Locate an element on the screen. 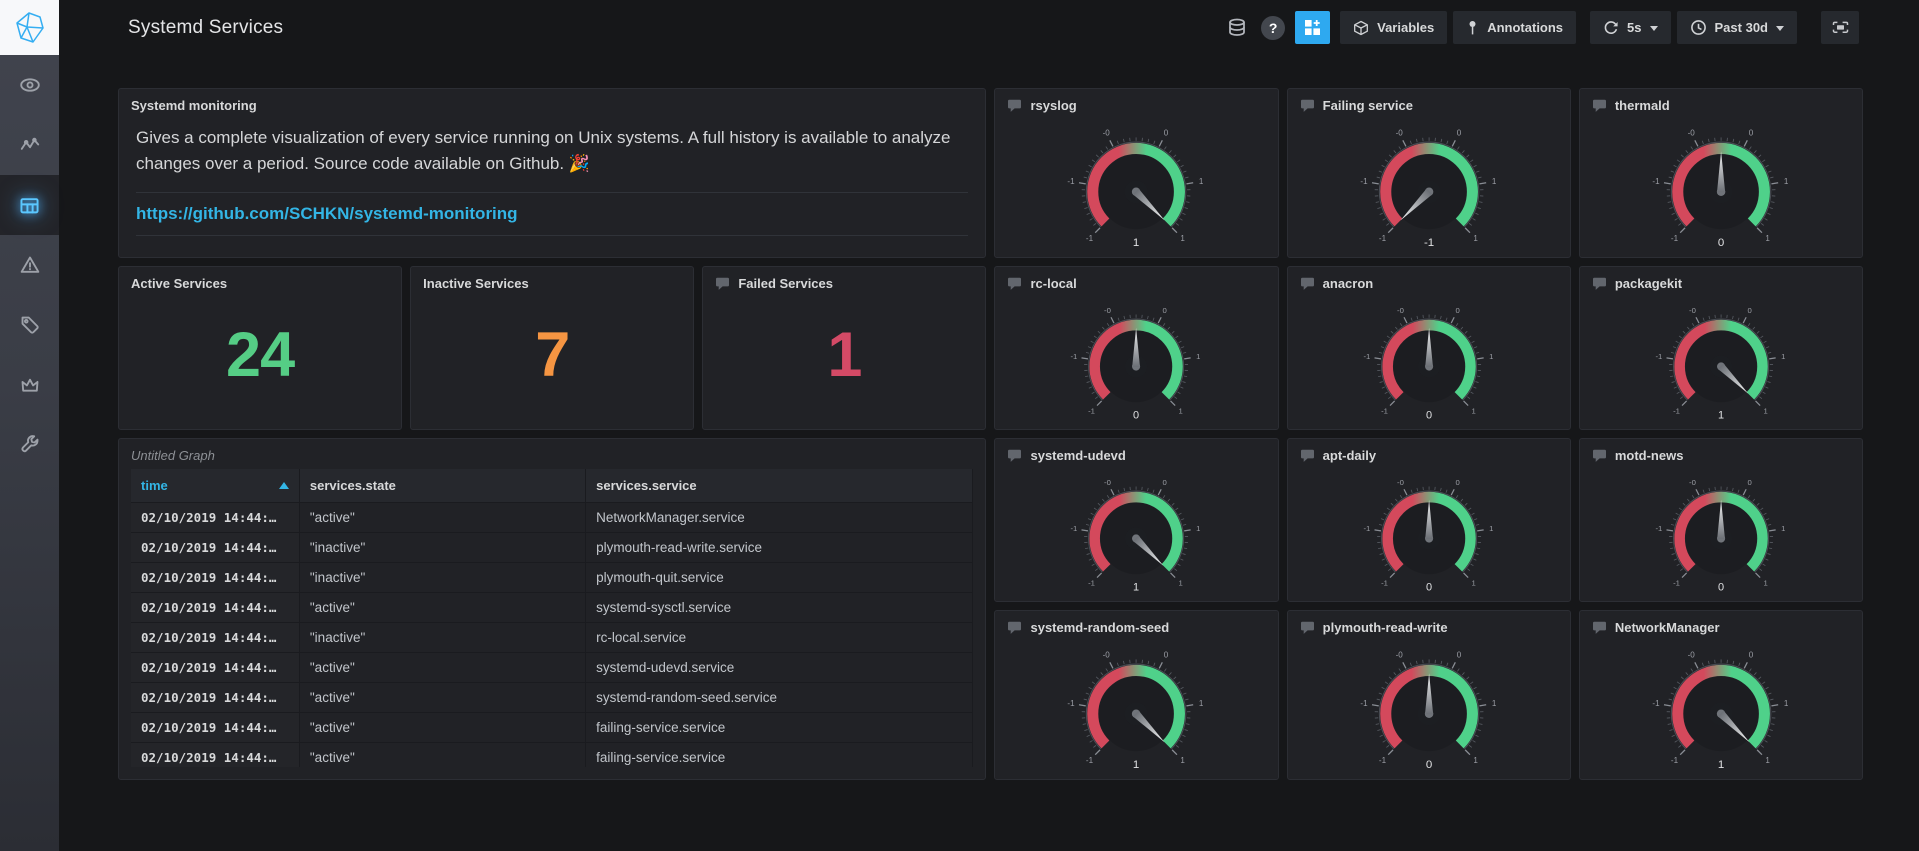 The height and width of the screenshot is (851, 1919). stat-value: 7 is located at coordinates (552, 355).